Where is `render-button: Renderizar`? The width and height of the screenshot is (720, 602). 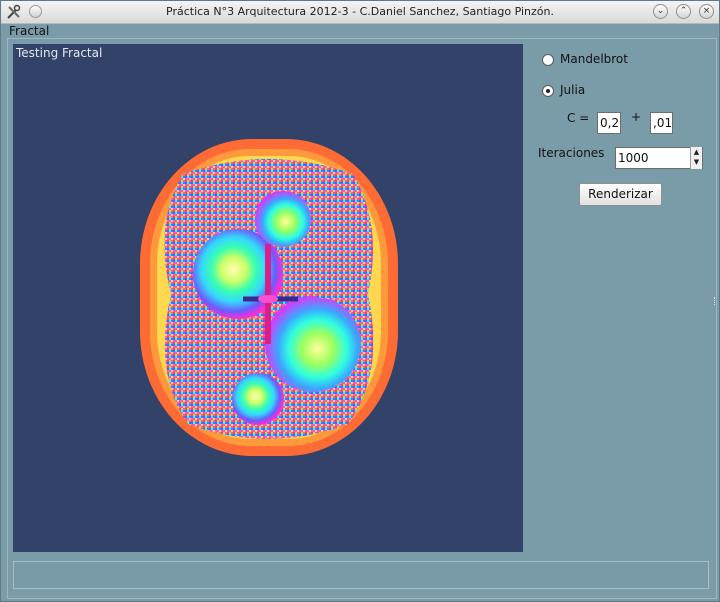 render-button: Renderizar is located at coordinates (620, 194).